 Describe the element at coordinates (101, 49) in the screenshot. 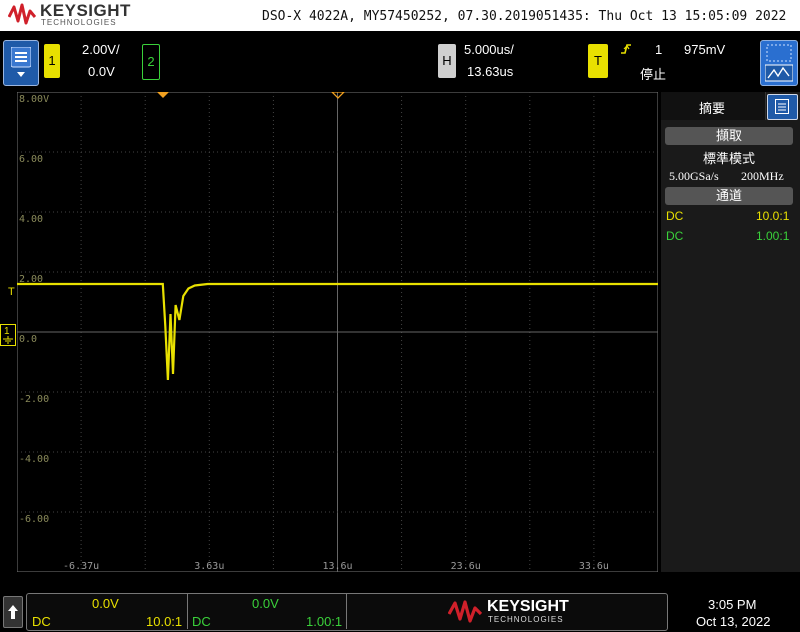

I see `ch1-scale: 2.00V/` at that location.